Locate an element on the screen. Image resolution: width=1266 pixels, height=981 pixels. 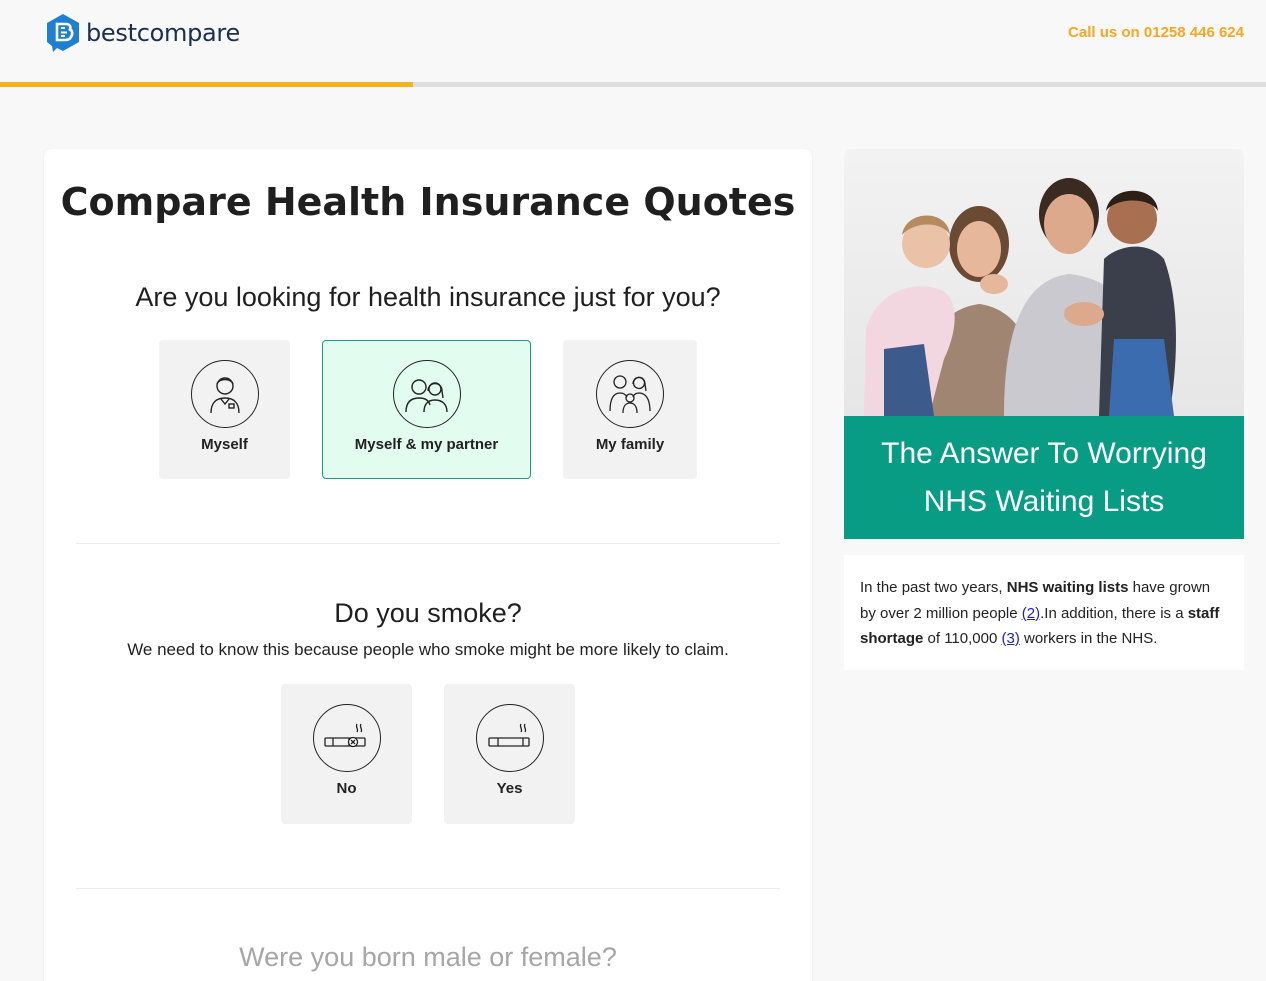
family-icon is located at coordinates (630, 394).